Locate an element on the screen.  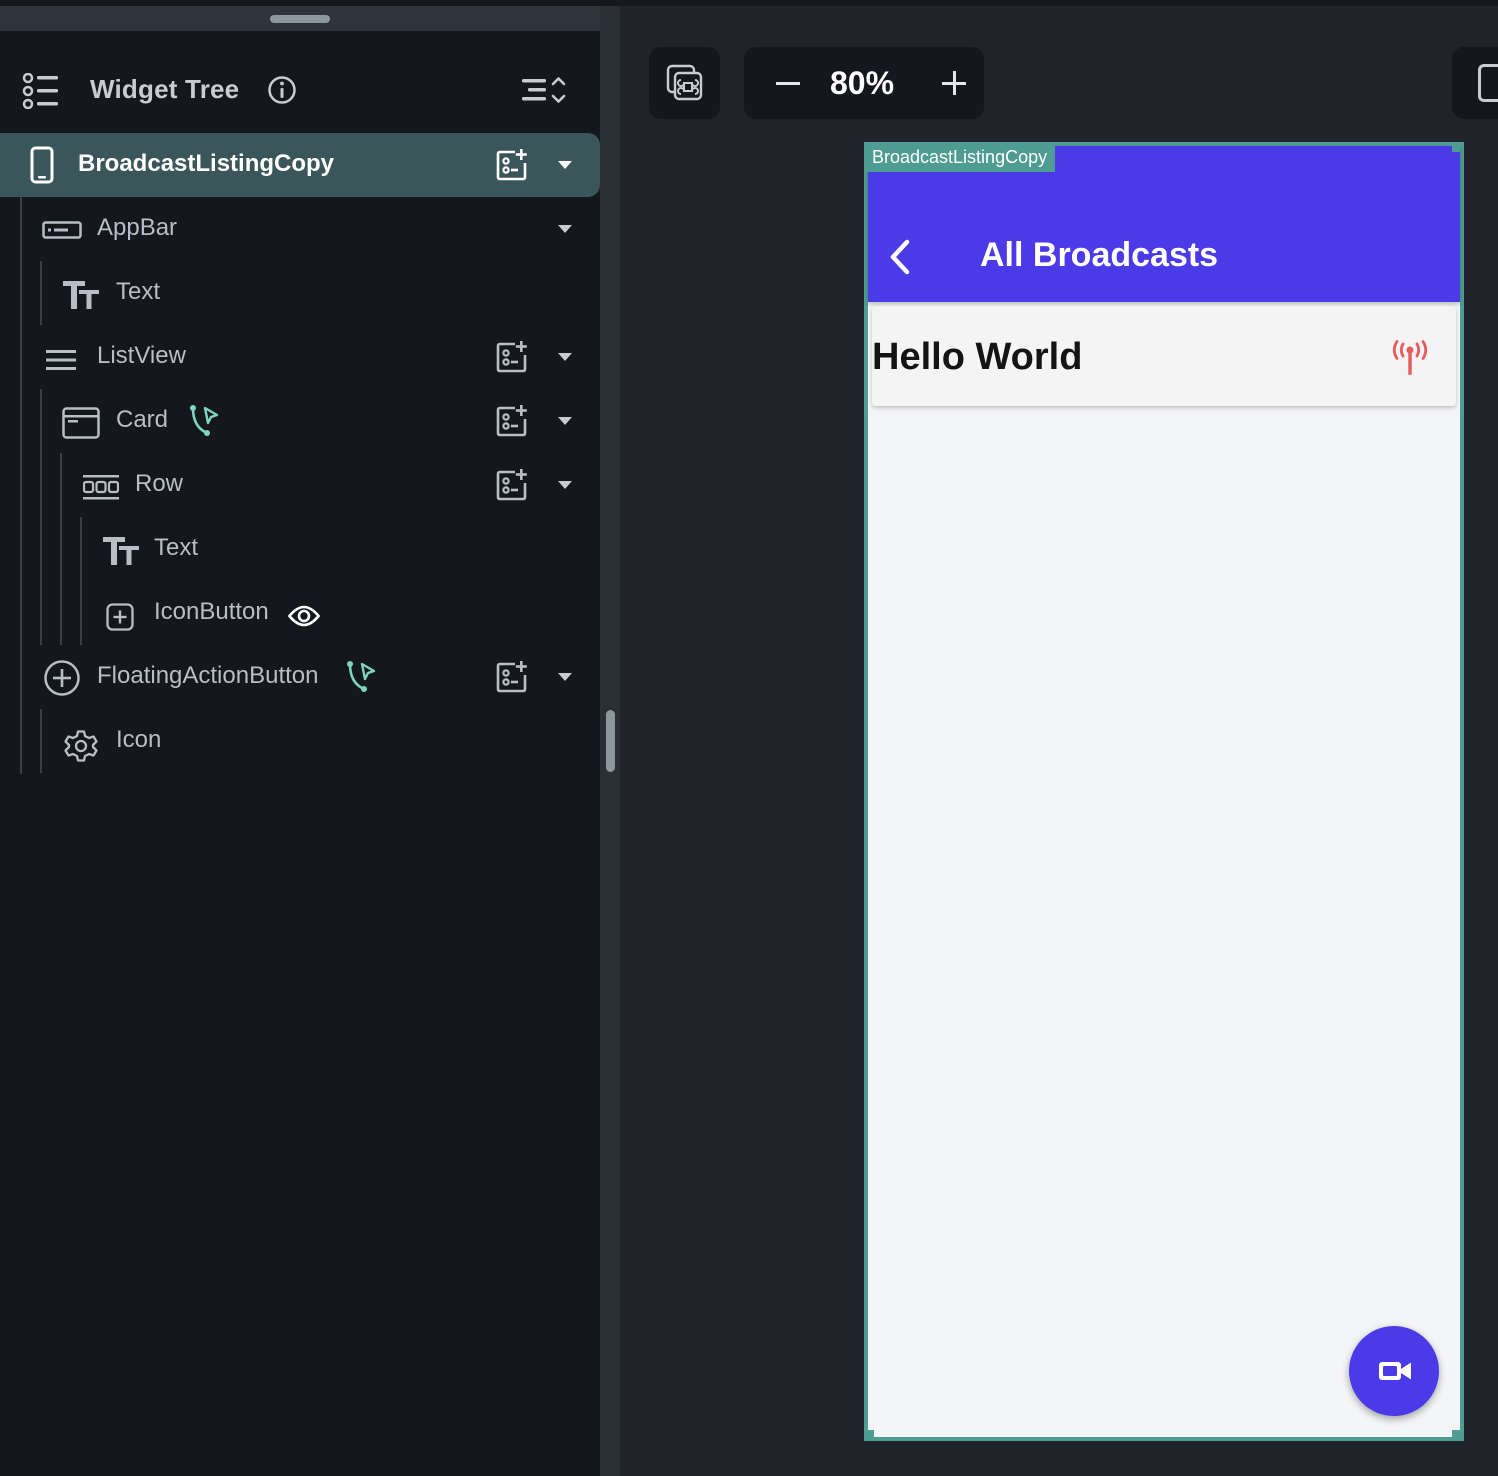
fab-icon is located at coordinates (62, 680).